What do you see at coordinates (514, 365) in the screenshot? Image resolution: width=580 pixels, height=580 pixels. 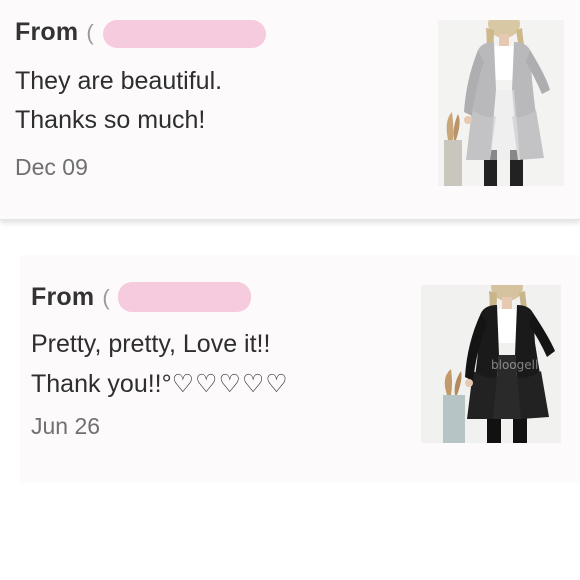 I see `watermark-text: bloogell` at bounding box center [514, 365].